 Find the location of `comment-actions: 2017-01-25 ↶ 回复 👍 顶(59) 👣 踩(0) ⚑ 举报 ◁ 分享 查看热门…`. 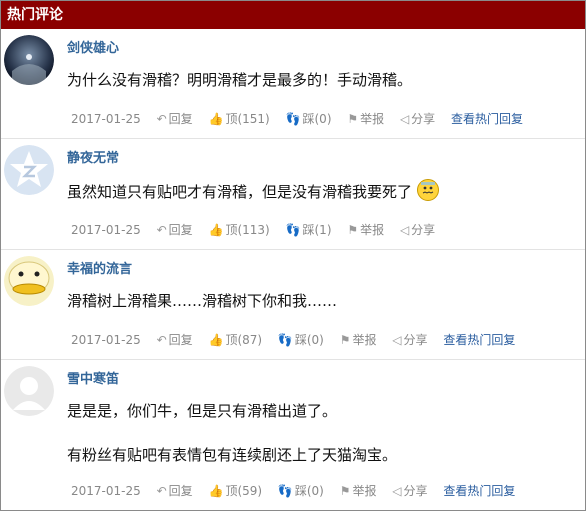

comment-actions: 2017-01-25 ↶ 回复 👍 顶(59) 👣 踩(0) ⚑ 举报 ◁ 分享 查看热门… is located at coordinates (299, 490).